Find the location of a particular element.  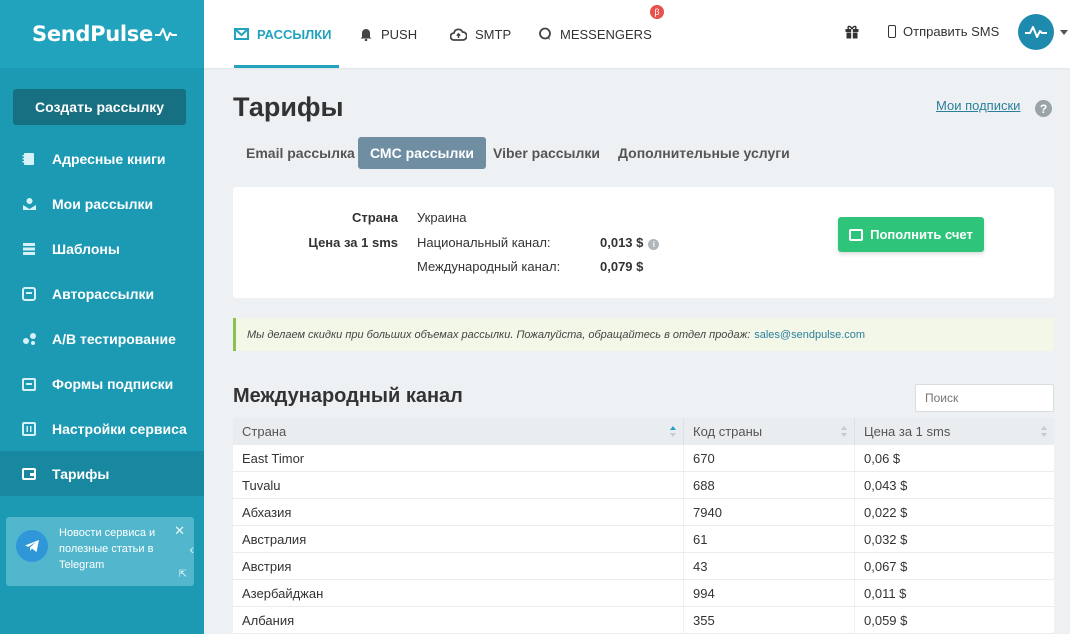

bell-icon is located at coordinates (366, 34).